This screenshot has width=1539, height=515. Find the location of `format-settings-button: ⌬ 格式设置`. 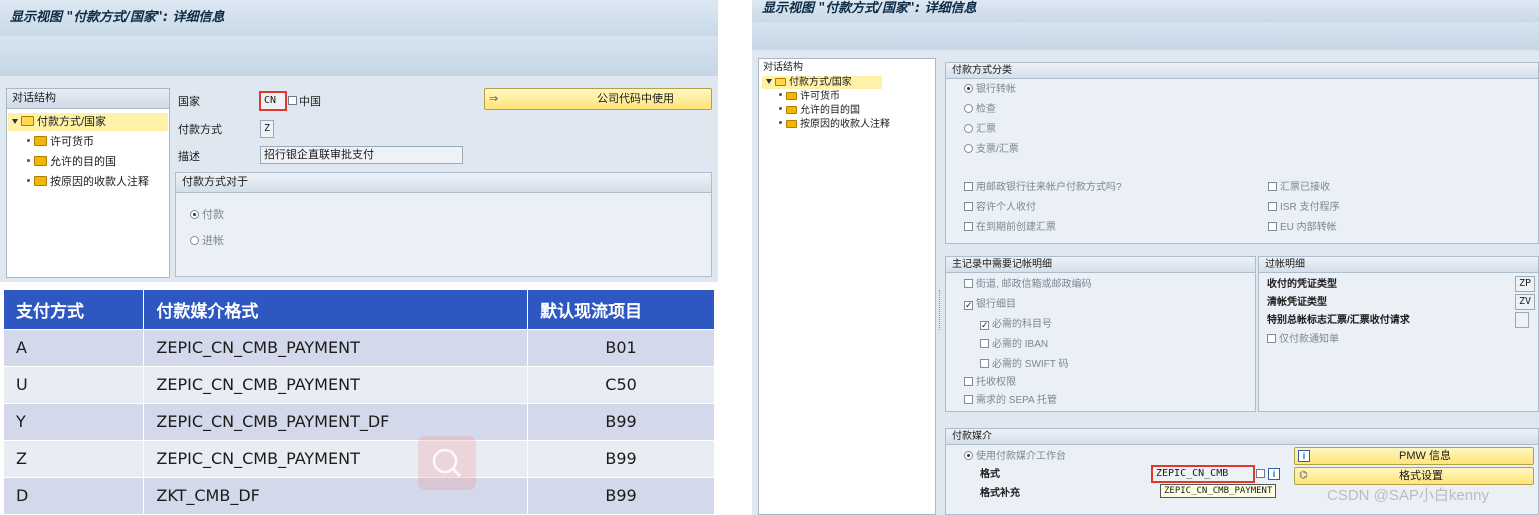

format-settings-button: ⌬ 格式设置 is located at coordinates (1414, 476).